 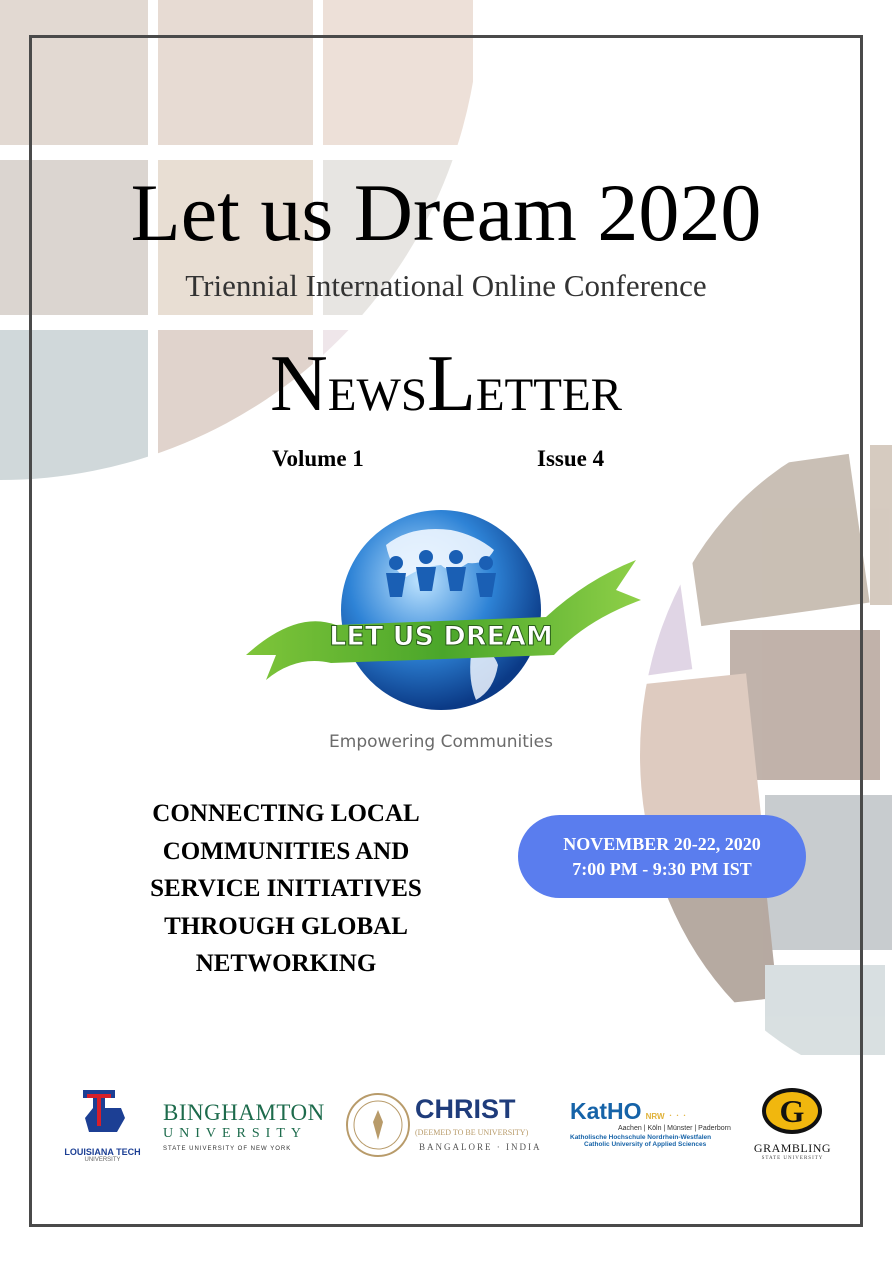 What do you see at coordinates (645, 1144) in the screenshot?
I see `katho-en: Catholic University of Applied Sciences` at bounding box center [645, 1144].